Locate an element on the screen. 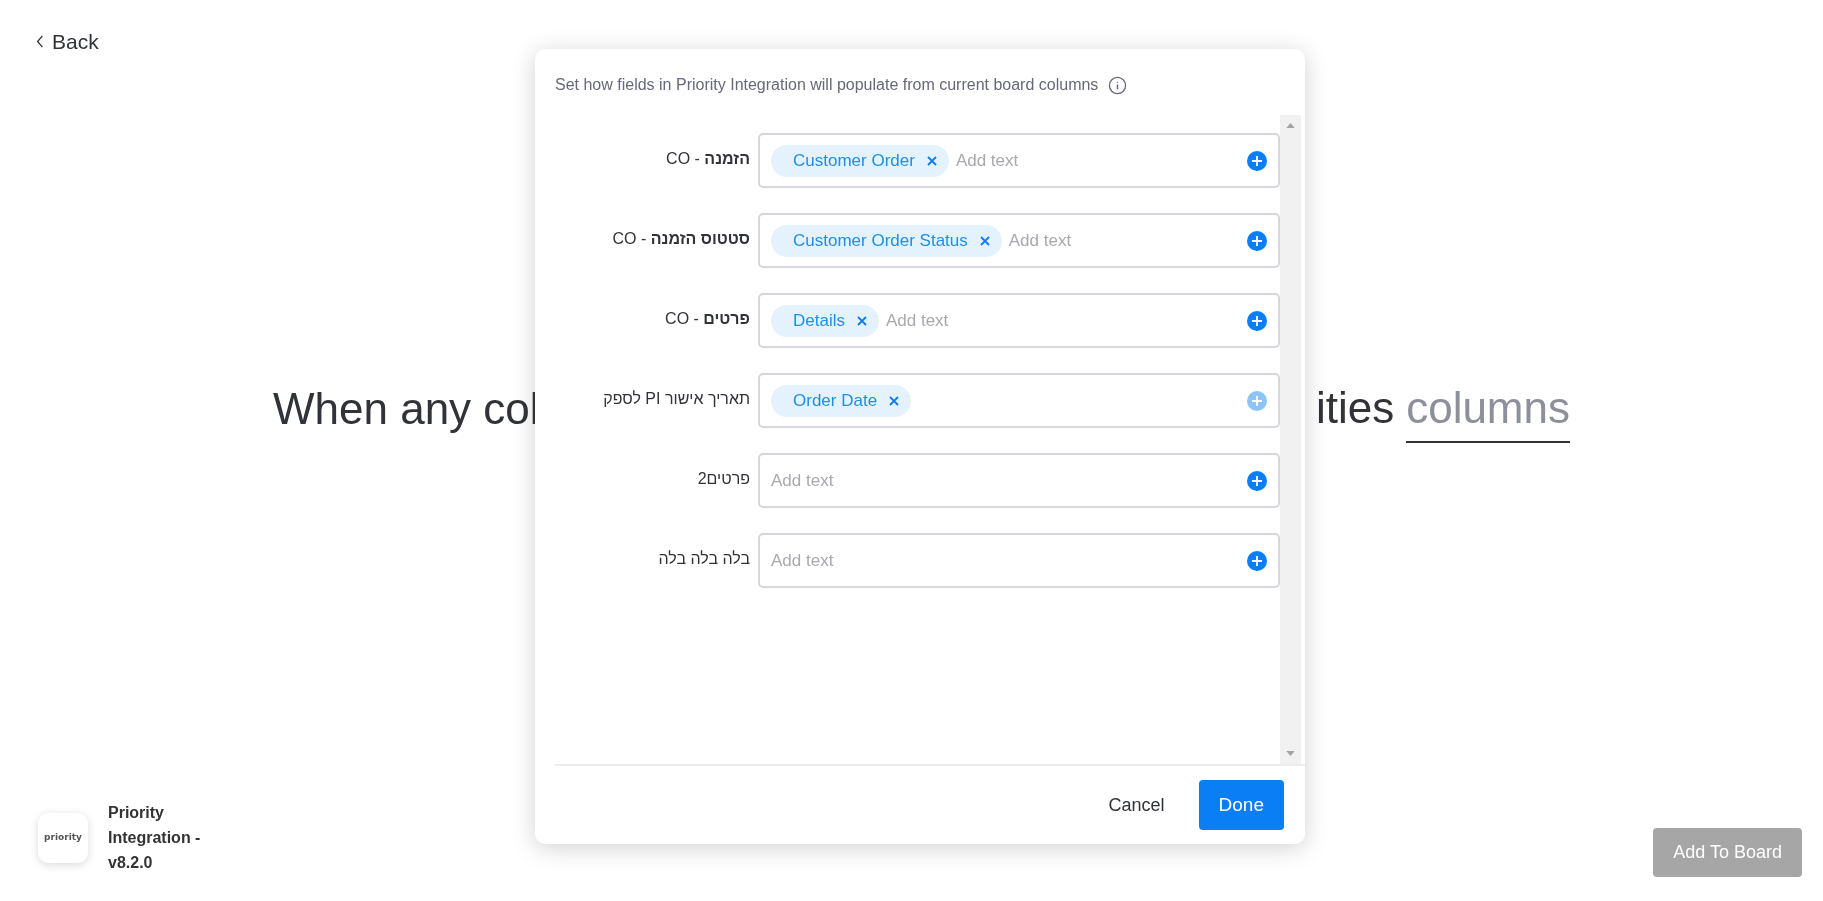 The width and height of the screenshot is (1823, 901). info-icon is located at coordinates (1118, 85).